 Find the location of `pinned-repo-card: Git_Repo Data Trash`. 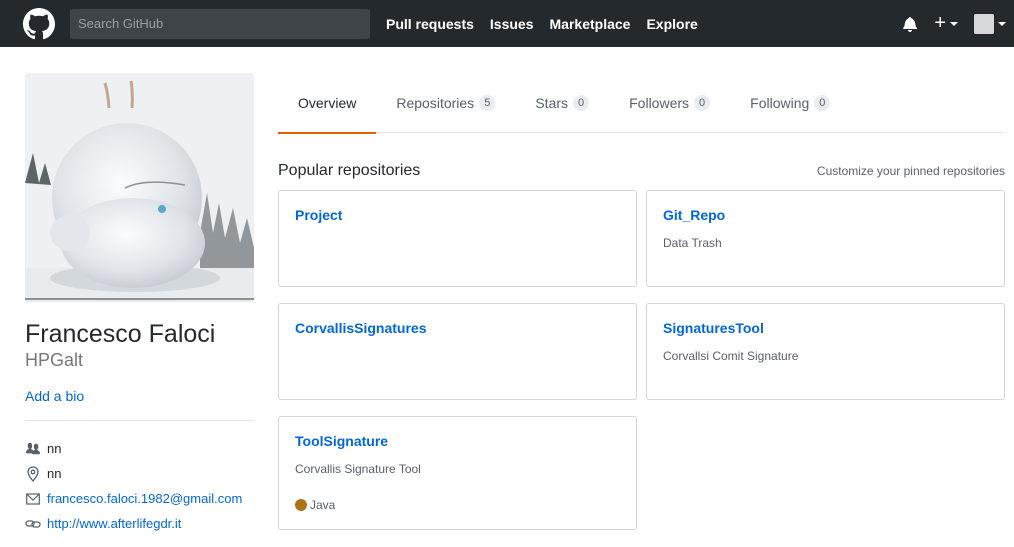

pinned-repo-card: Git_Repo Data Trash is located at coordinates (825, 238).